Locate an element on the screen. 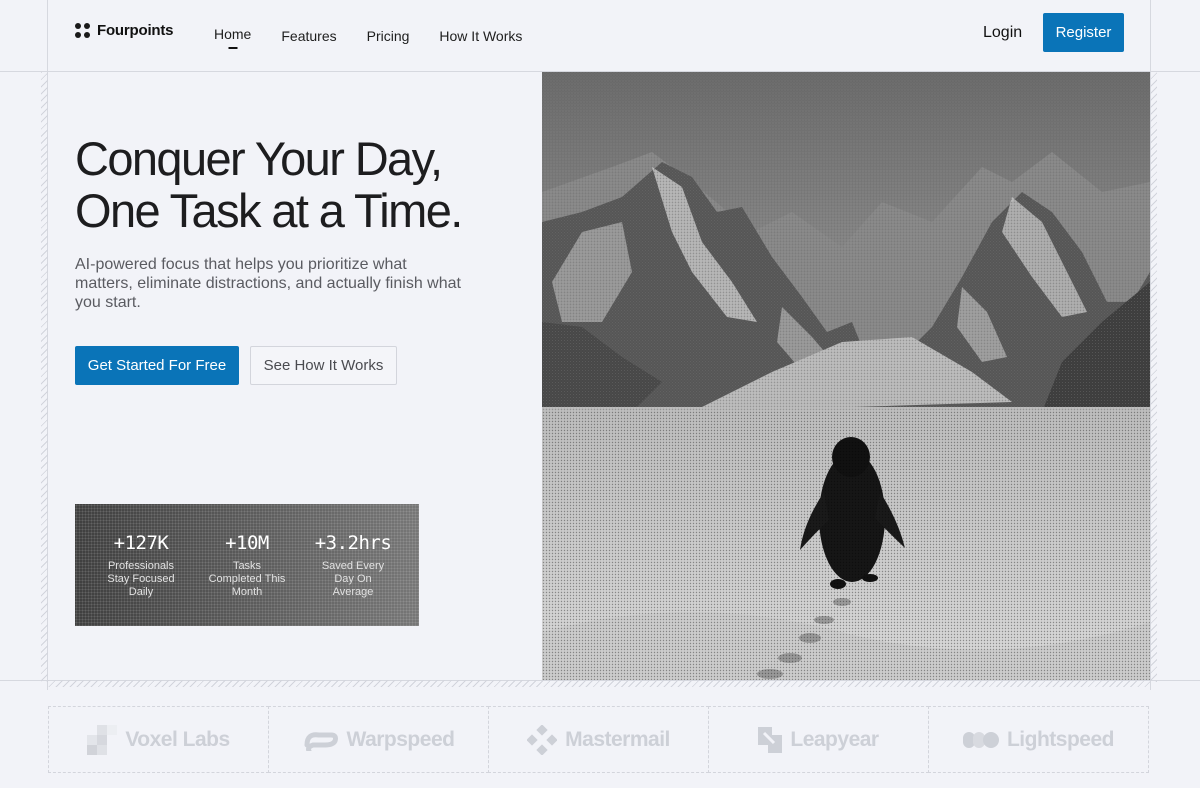 The height and width of the screenshot is (788, 1200). stat-value: +127K is located at coordinates (141, 543).